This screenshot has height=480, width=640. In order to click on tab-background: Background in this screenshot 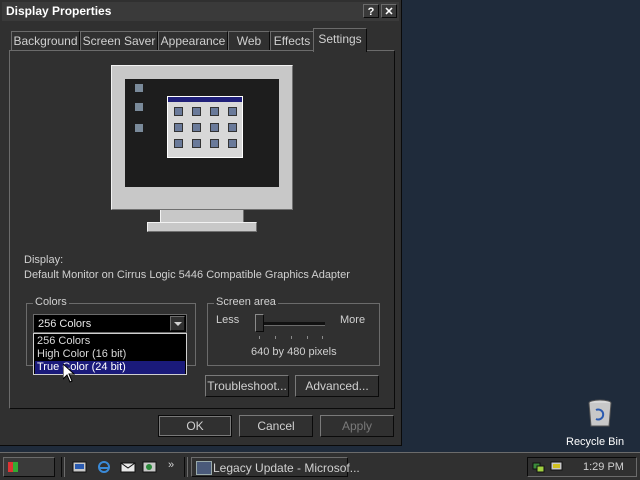, I will do `click(45, 40)`.